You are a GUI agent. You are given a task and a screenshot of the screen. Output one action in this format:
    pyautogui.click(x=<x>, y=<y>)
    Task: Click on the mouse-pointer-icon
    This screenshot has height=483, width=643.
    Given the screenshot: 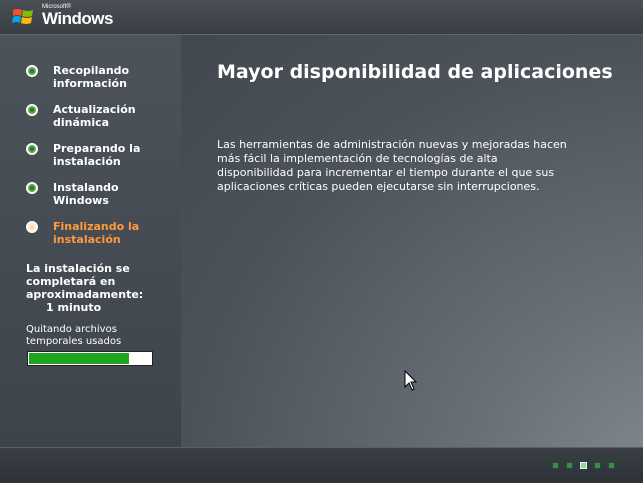 What is the action you would take?
    pyautogui.click(x=411, y=380)
    